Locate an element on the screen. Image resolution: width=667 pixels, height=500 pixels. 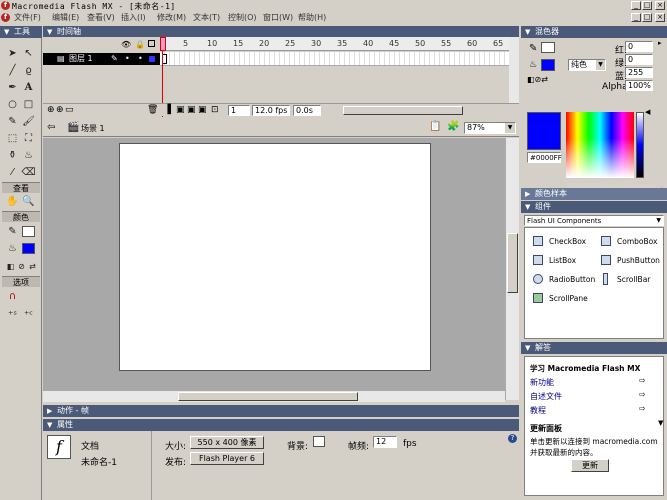
default-swatch-icon: ◧⊘⇄ is located at coordinates (537, 79).